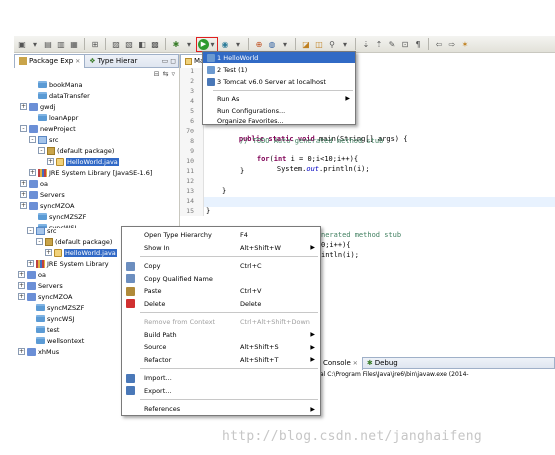 This screenshot has height=455, width=555. I want to click on show-whitespace-icon: ¶, so click(418, 44).